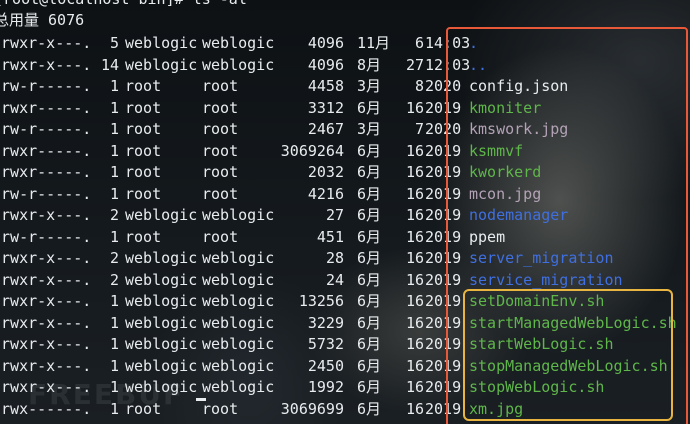  I want to click on file-size: 5732, so click(325, 344).